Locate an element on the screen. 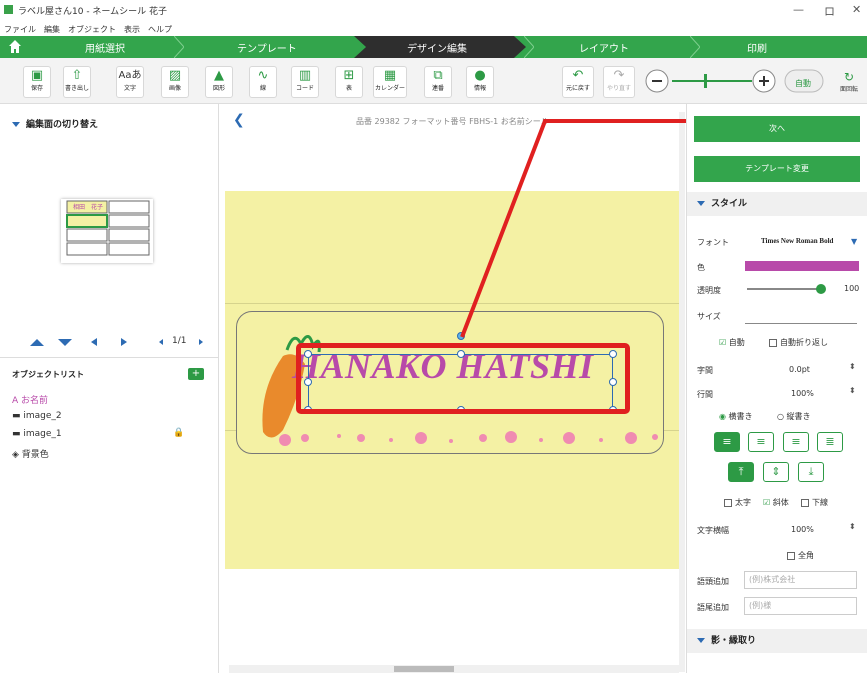 This screenshot has width=867, height=673. text-button: Aaあ 文字 is located at coordinates (130, 82).